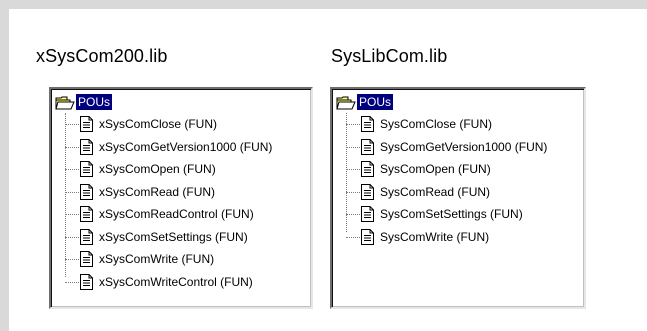 Image resolution: width=647 pixels, height=331 pixels. Describe the element at coordinates (173, 237) in the screenshot. I see `pou-item-label: xSysComSetSettings (FUN)` at that location.